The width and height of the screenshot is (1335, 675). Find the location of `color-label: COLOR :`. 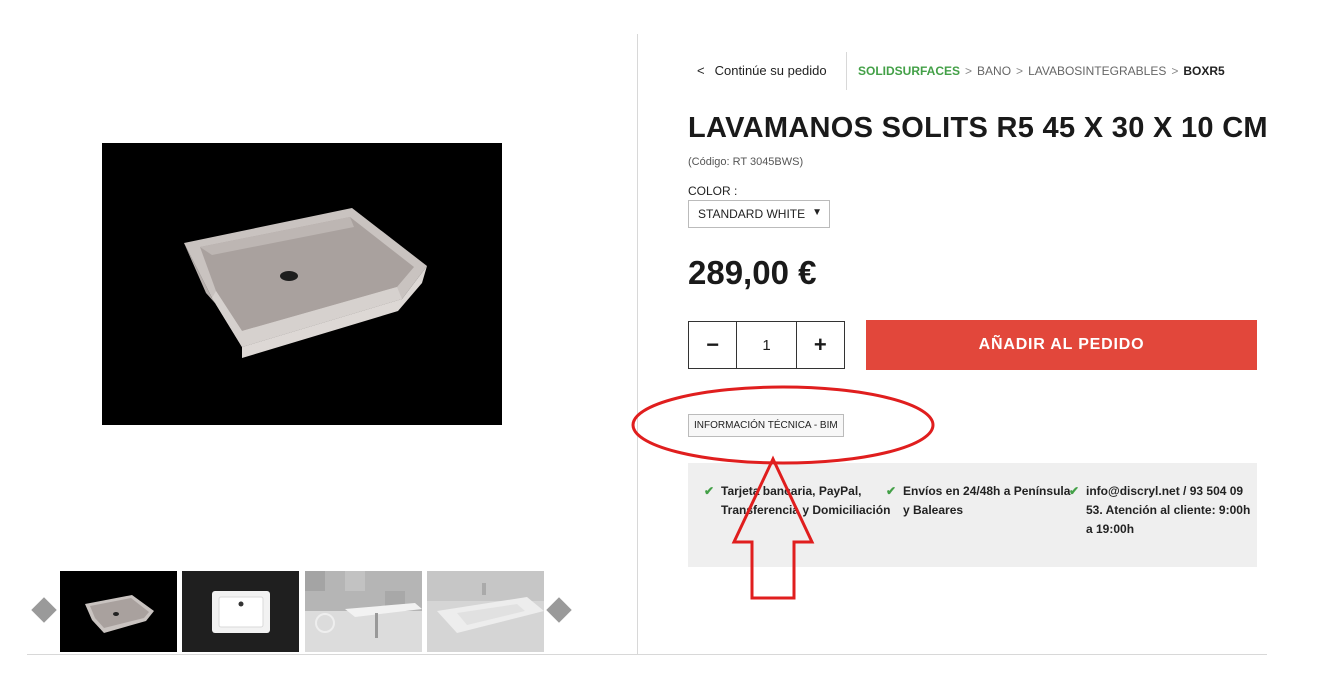

color-label: COLOR : is located at coordinates (713, 191).